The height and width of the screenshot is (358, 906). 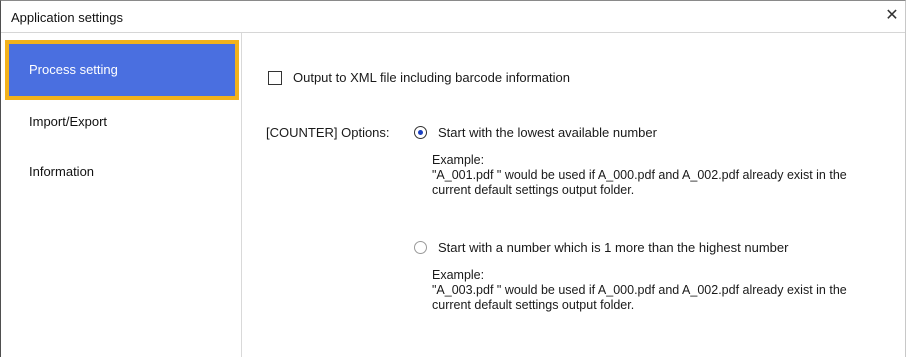 I want to click on xml-output-checkbox, so click(x=275, y=78).